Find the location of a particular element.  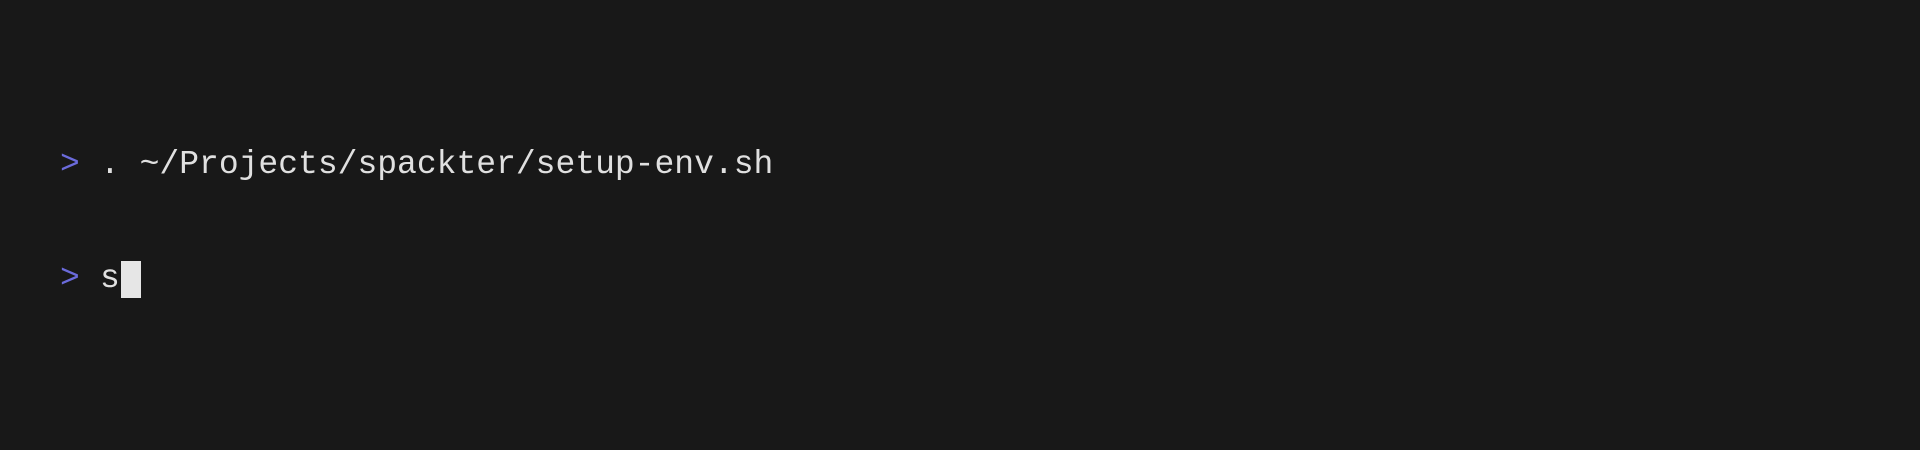

terminal-line: > . ~/Projects/spackter/setup-env.sh is located at coordinates (416, 165).